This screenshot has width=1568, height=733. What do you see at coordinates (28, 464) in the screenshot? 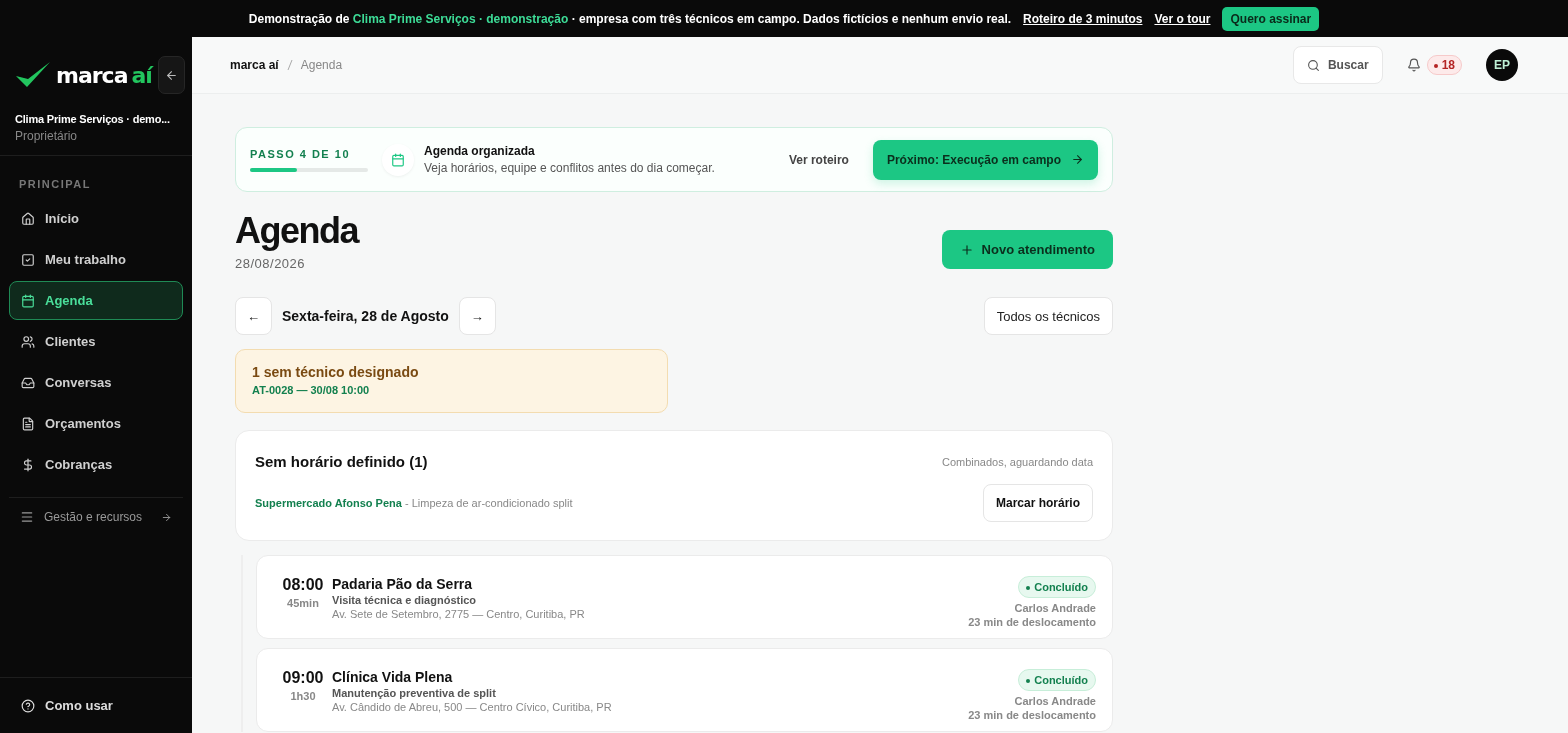
I see `dollar-icon` at bounding box center [28, 464].